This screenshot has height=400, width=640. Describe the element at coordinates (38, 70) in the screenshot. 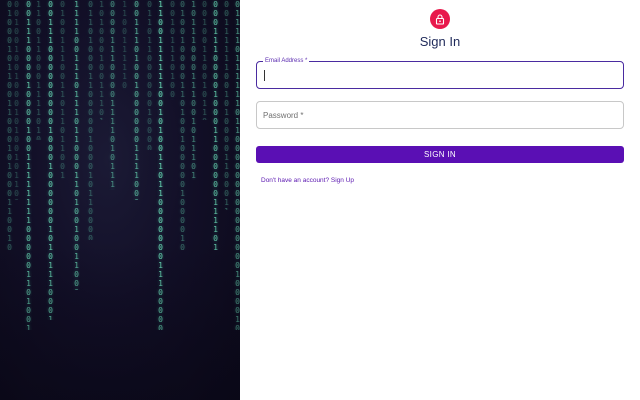

I see `binary-column: 11001100011110100` at that location.